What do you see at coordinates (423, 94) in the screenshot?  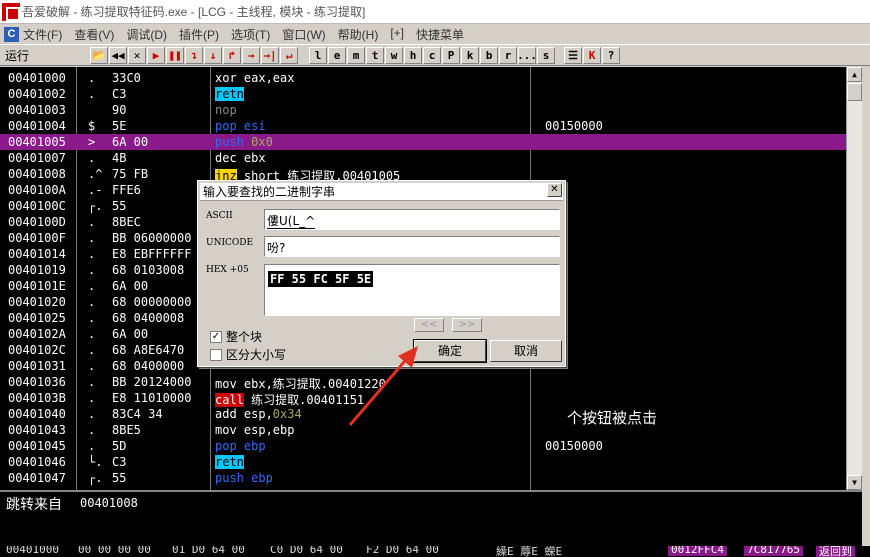 I see `disasm-row: 00401002. C3 retn` at bounding box center [423, 94].